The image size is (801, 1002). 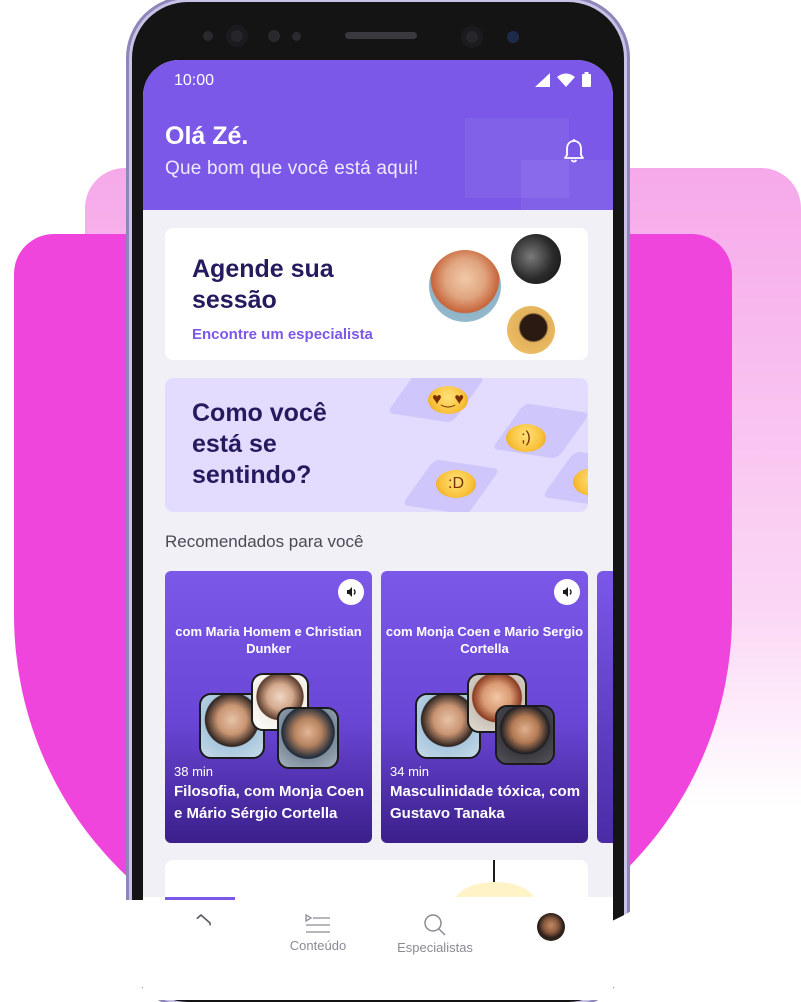 What do you see at coordinates (484, 640) in the screenshot?
I see `recommended-hosts: com Monja Coen e Mario Sergio Cortella` at bounding box center [484, 640].